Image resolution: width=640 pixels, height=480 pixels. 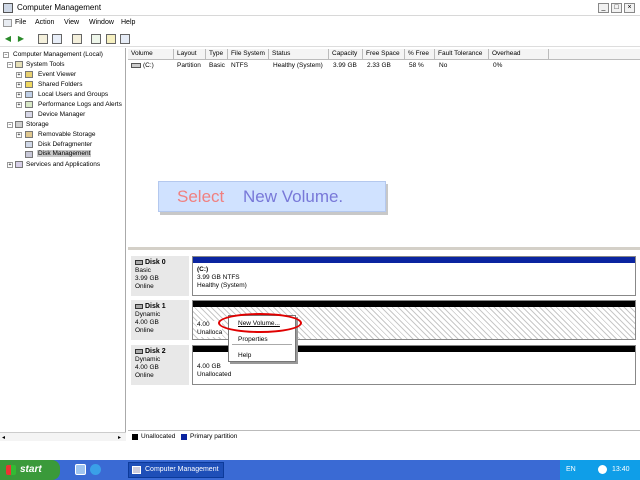 I want to click on table-cell-volume: (C:), so click(x=148, y=65).